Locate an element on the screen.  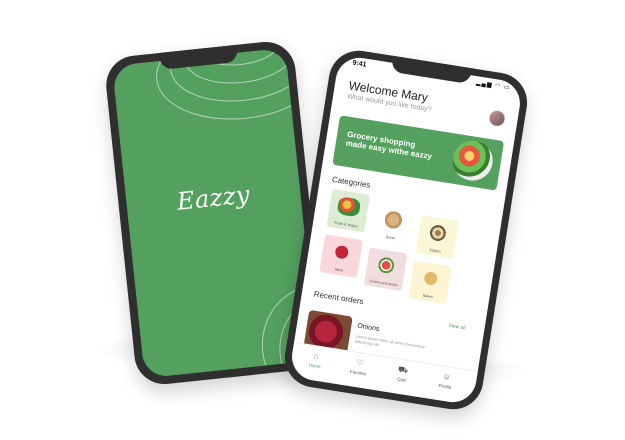
category-fruits-vegies: Fruits & Vegies is located at coordinates (348, 210).